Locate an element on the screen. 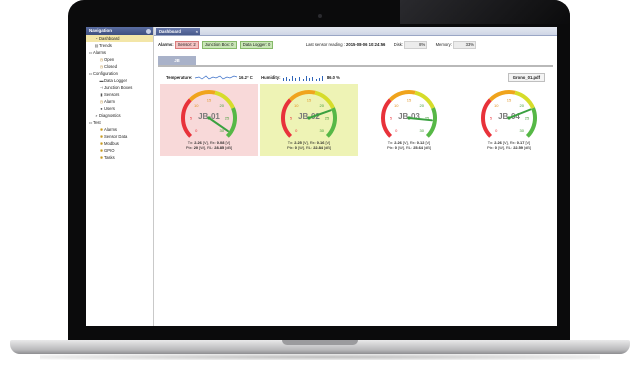 This screenshot has width=640, height=365. sidebar-item: ✱Sensor Data is located at coordinates (119, 136).